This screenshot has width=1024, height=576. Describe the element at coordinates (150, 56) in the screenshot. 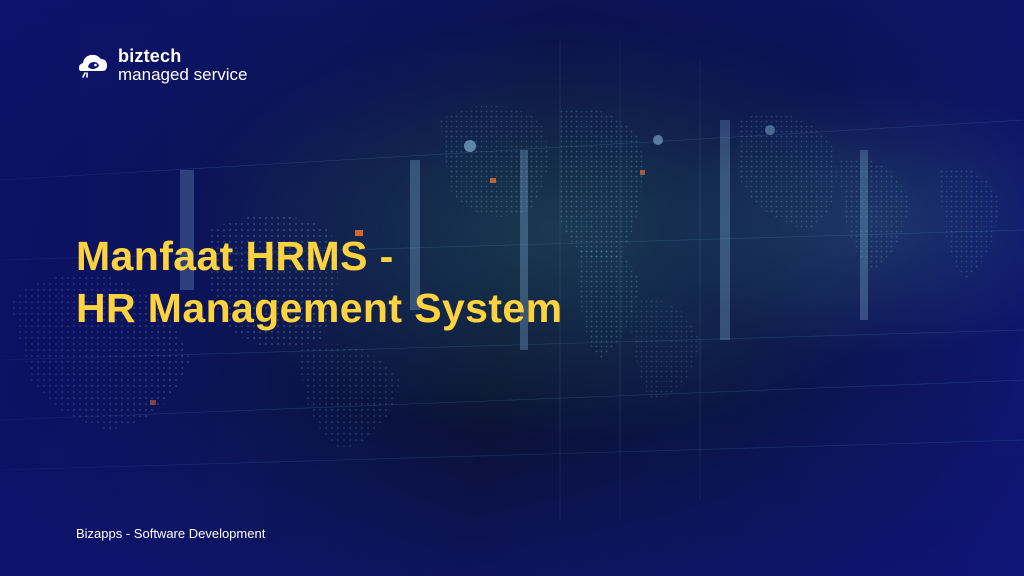

I see `logo-name: biztech` at that location.